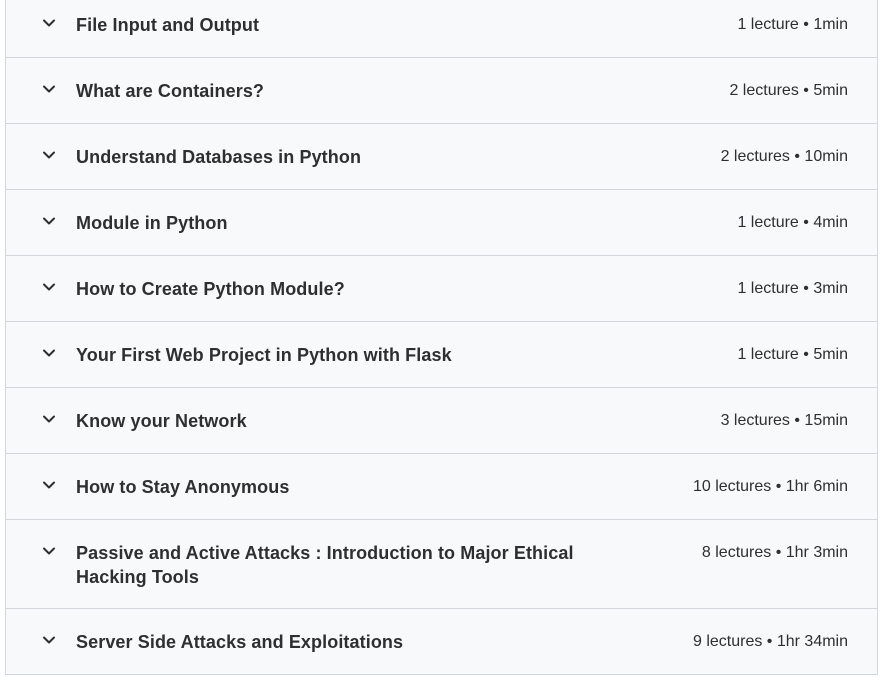 Image resolution: width=884 pixels, height=682 pixels. Describe the element at coordinates (183, 487) in the screenshot. I see `section-title: How to Stay Anonymous` at that location.